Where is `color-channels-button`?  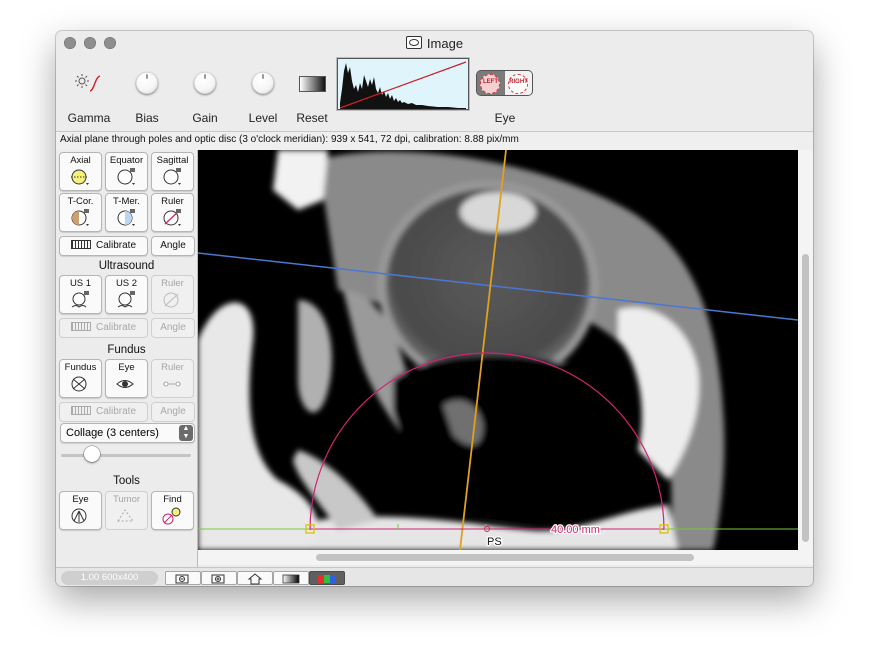
color-channels-button is located at coordinates (327, 578).